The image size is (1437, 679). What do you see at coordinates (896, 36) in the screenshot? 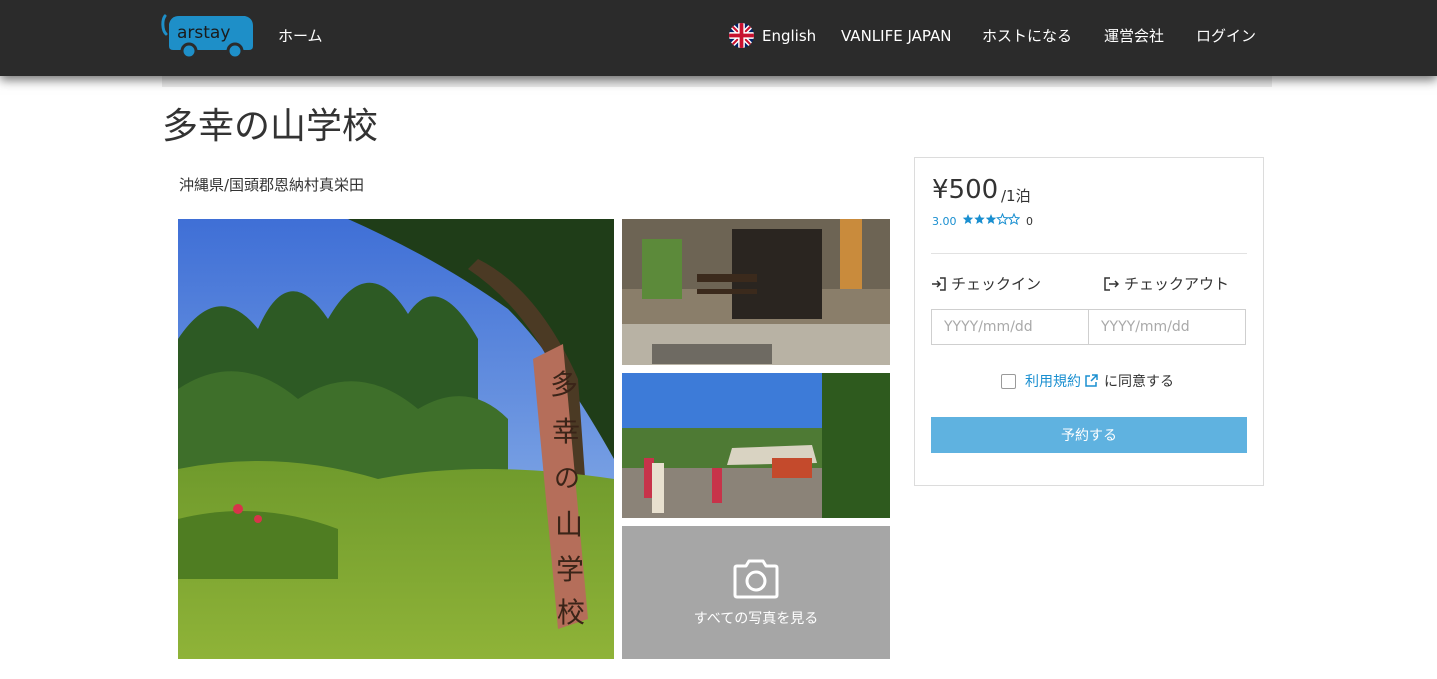
I see `nav-vanlife-japan: VANLIFE JAPAN` at bounding box center [896, 36].